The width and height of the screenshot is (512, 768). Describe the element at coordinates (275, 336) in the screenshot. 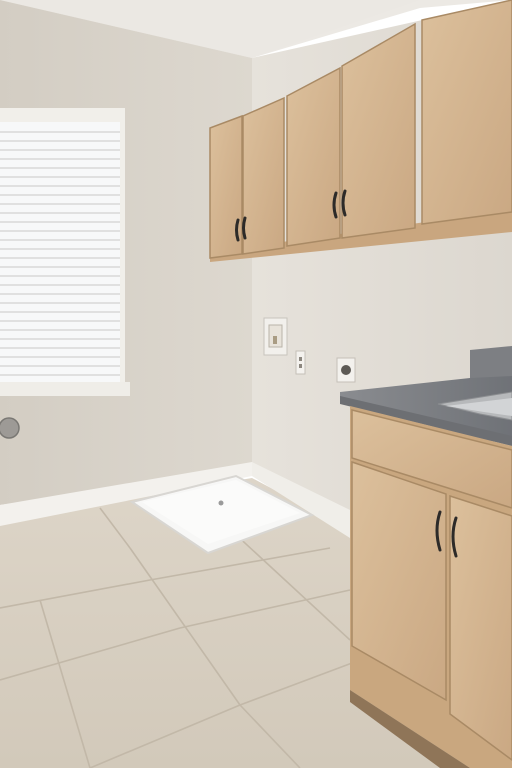

I see `water-valve-box-icon` at that location.